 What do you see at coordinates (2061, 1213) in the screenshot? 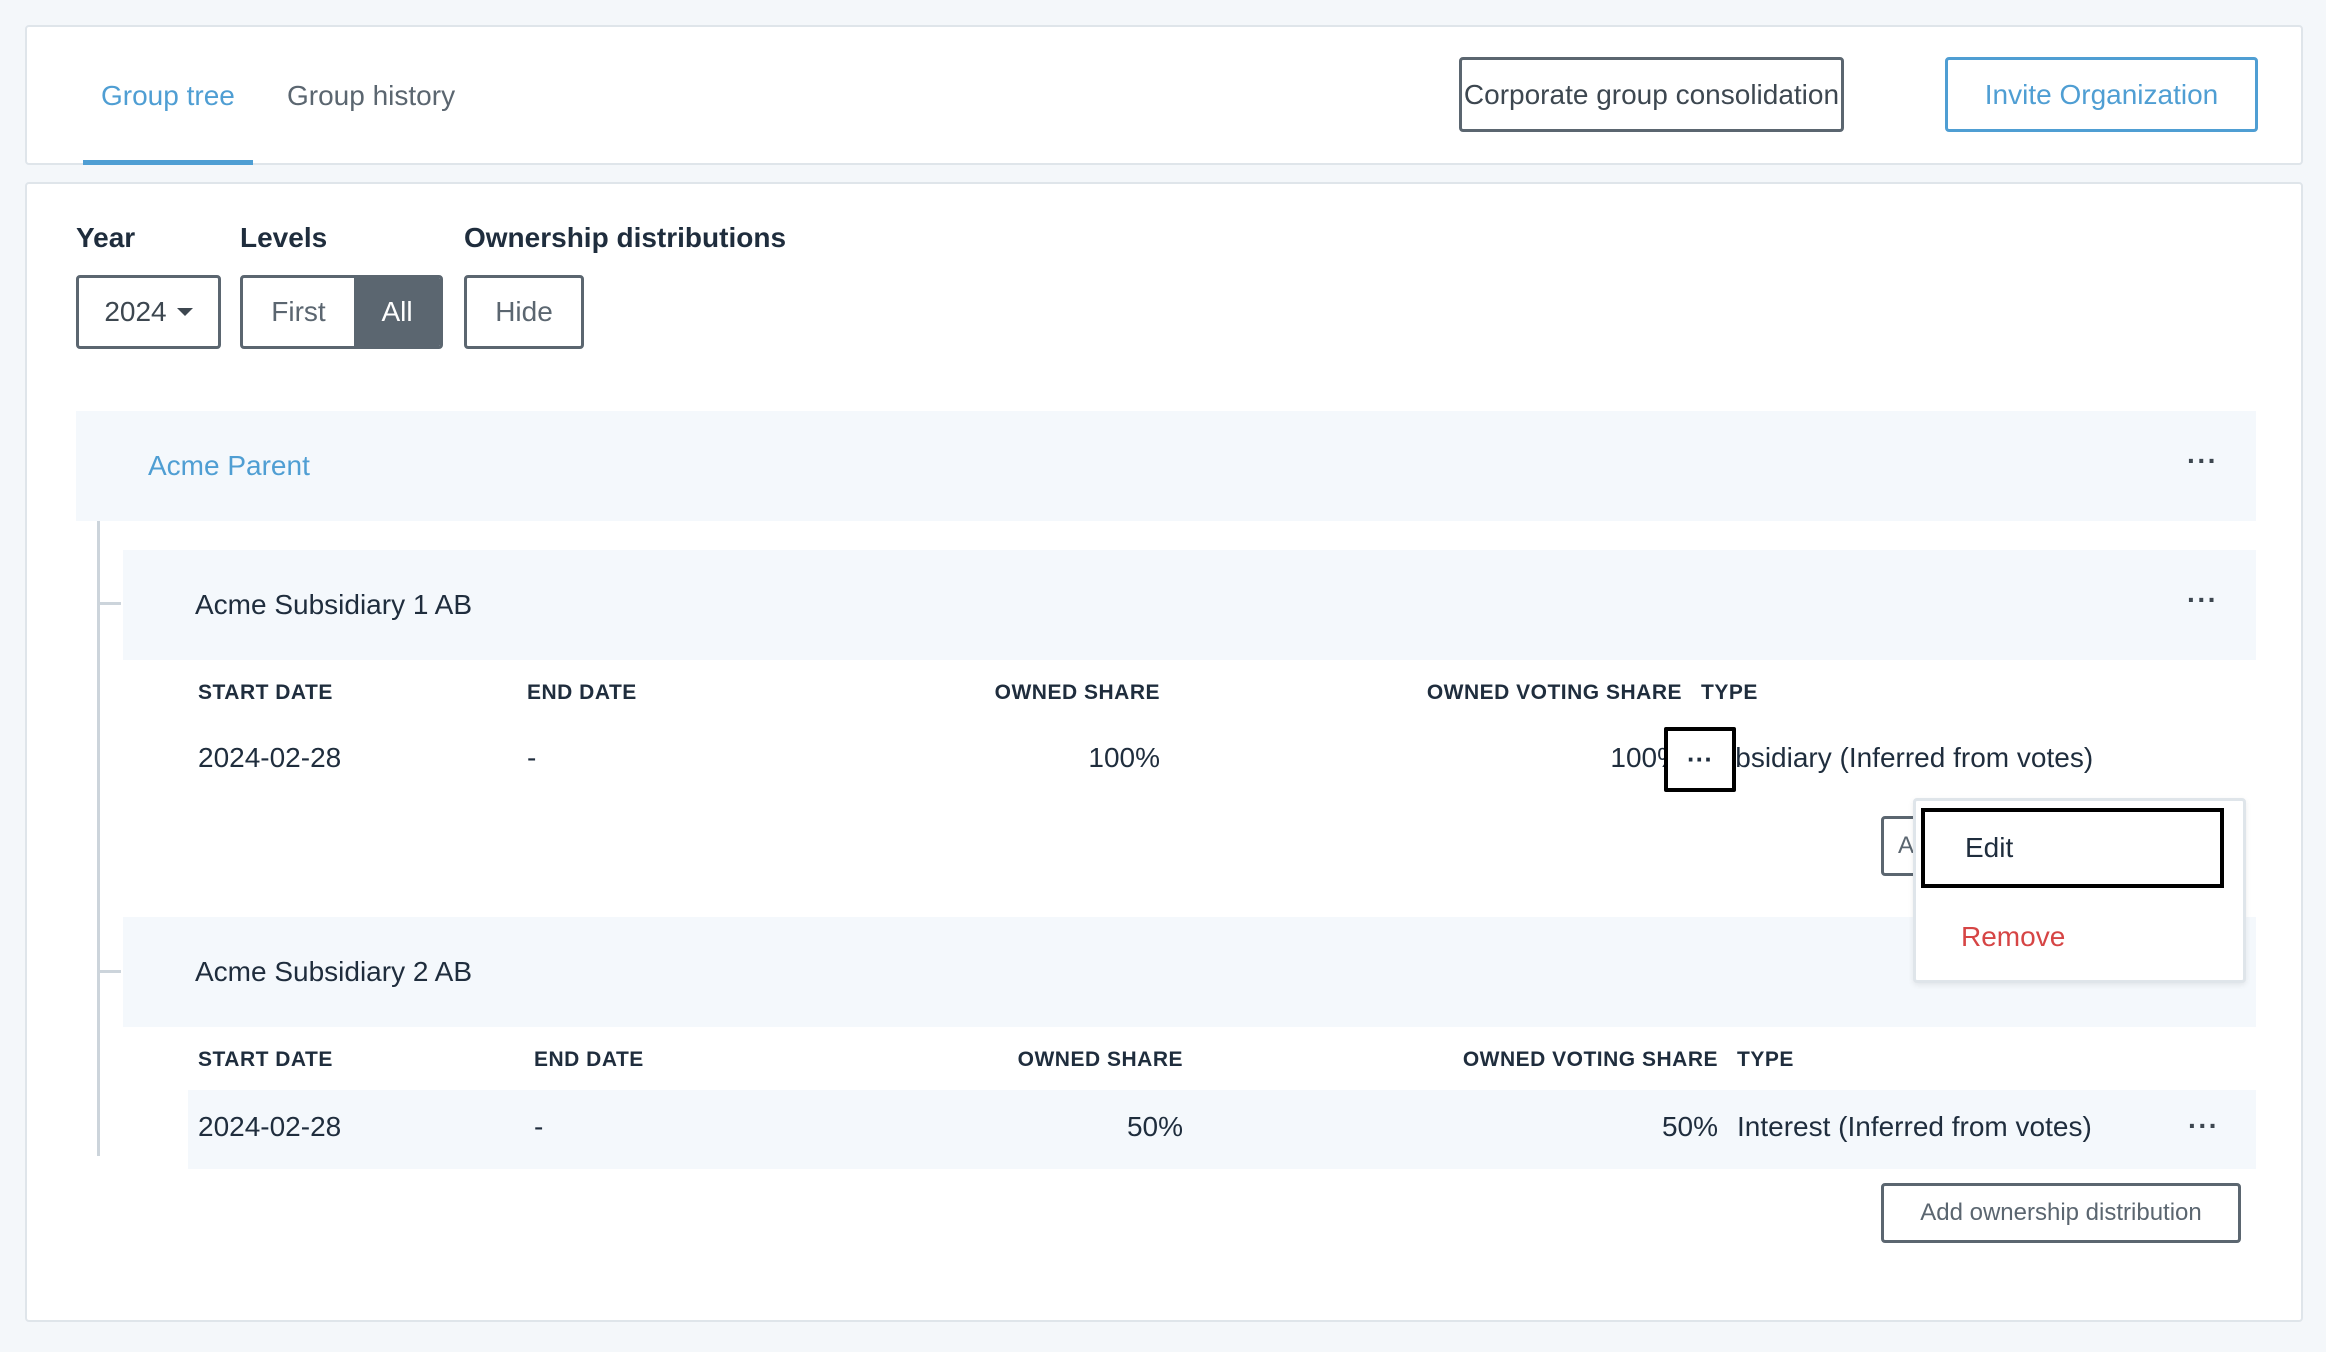
I see `add-ownership-distribution-button: Add ownership distribution` at bounding box center [2061, 1213].